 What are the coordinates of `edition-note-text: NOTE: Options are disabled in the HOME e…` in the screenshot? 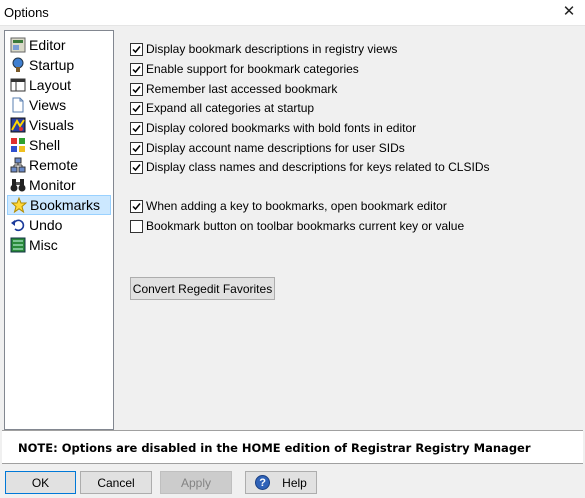 It's located at (274, 448).